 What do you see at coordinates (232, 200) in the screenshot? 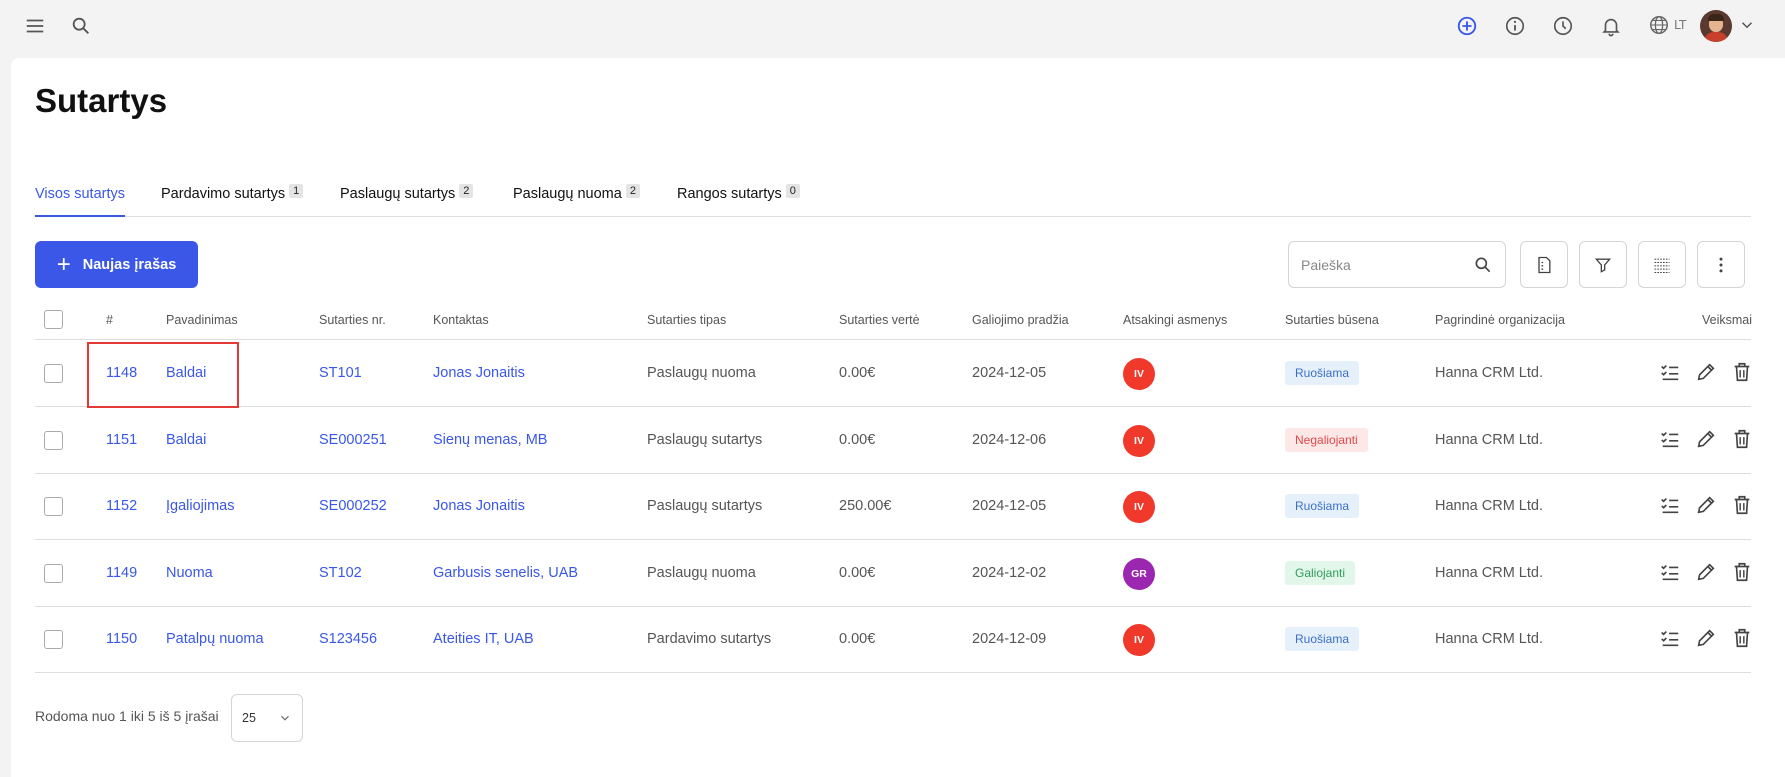
I see `tab-sales-contracts: Pardavimo sutartys 1` at bounding box center [232, 200].